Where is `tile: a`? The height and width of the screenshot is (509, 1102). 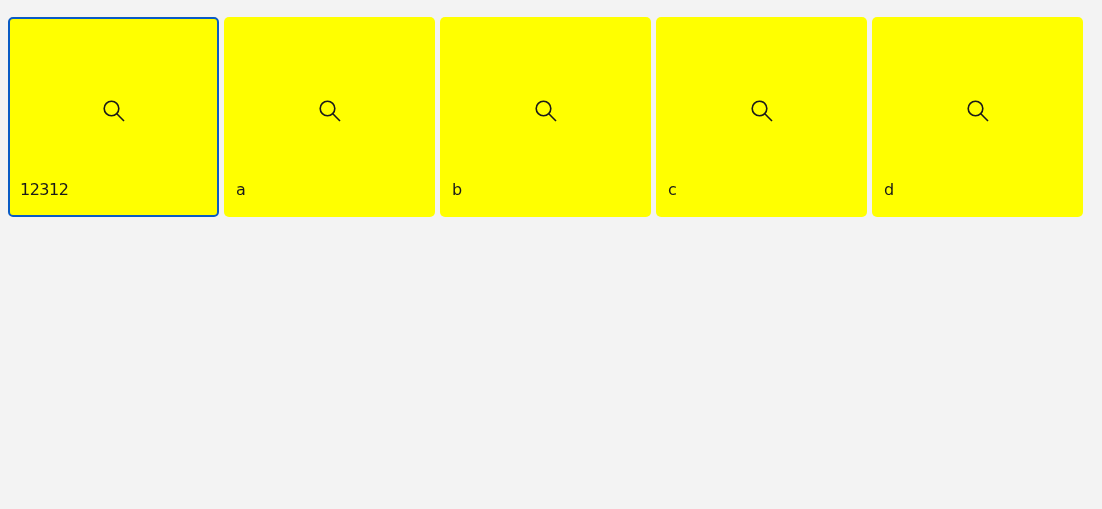 tile: a is located at coordinates (329, 117).